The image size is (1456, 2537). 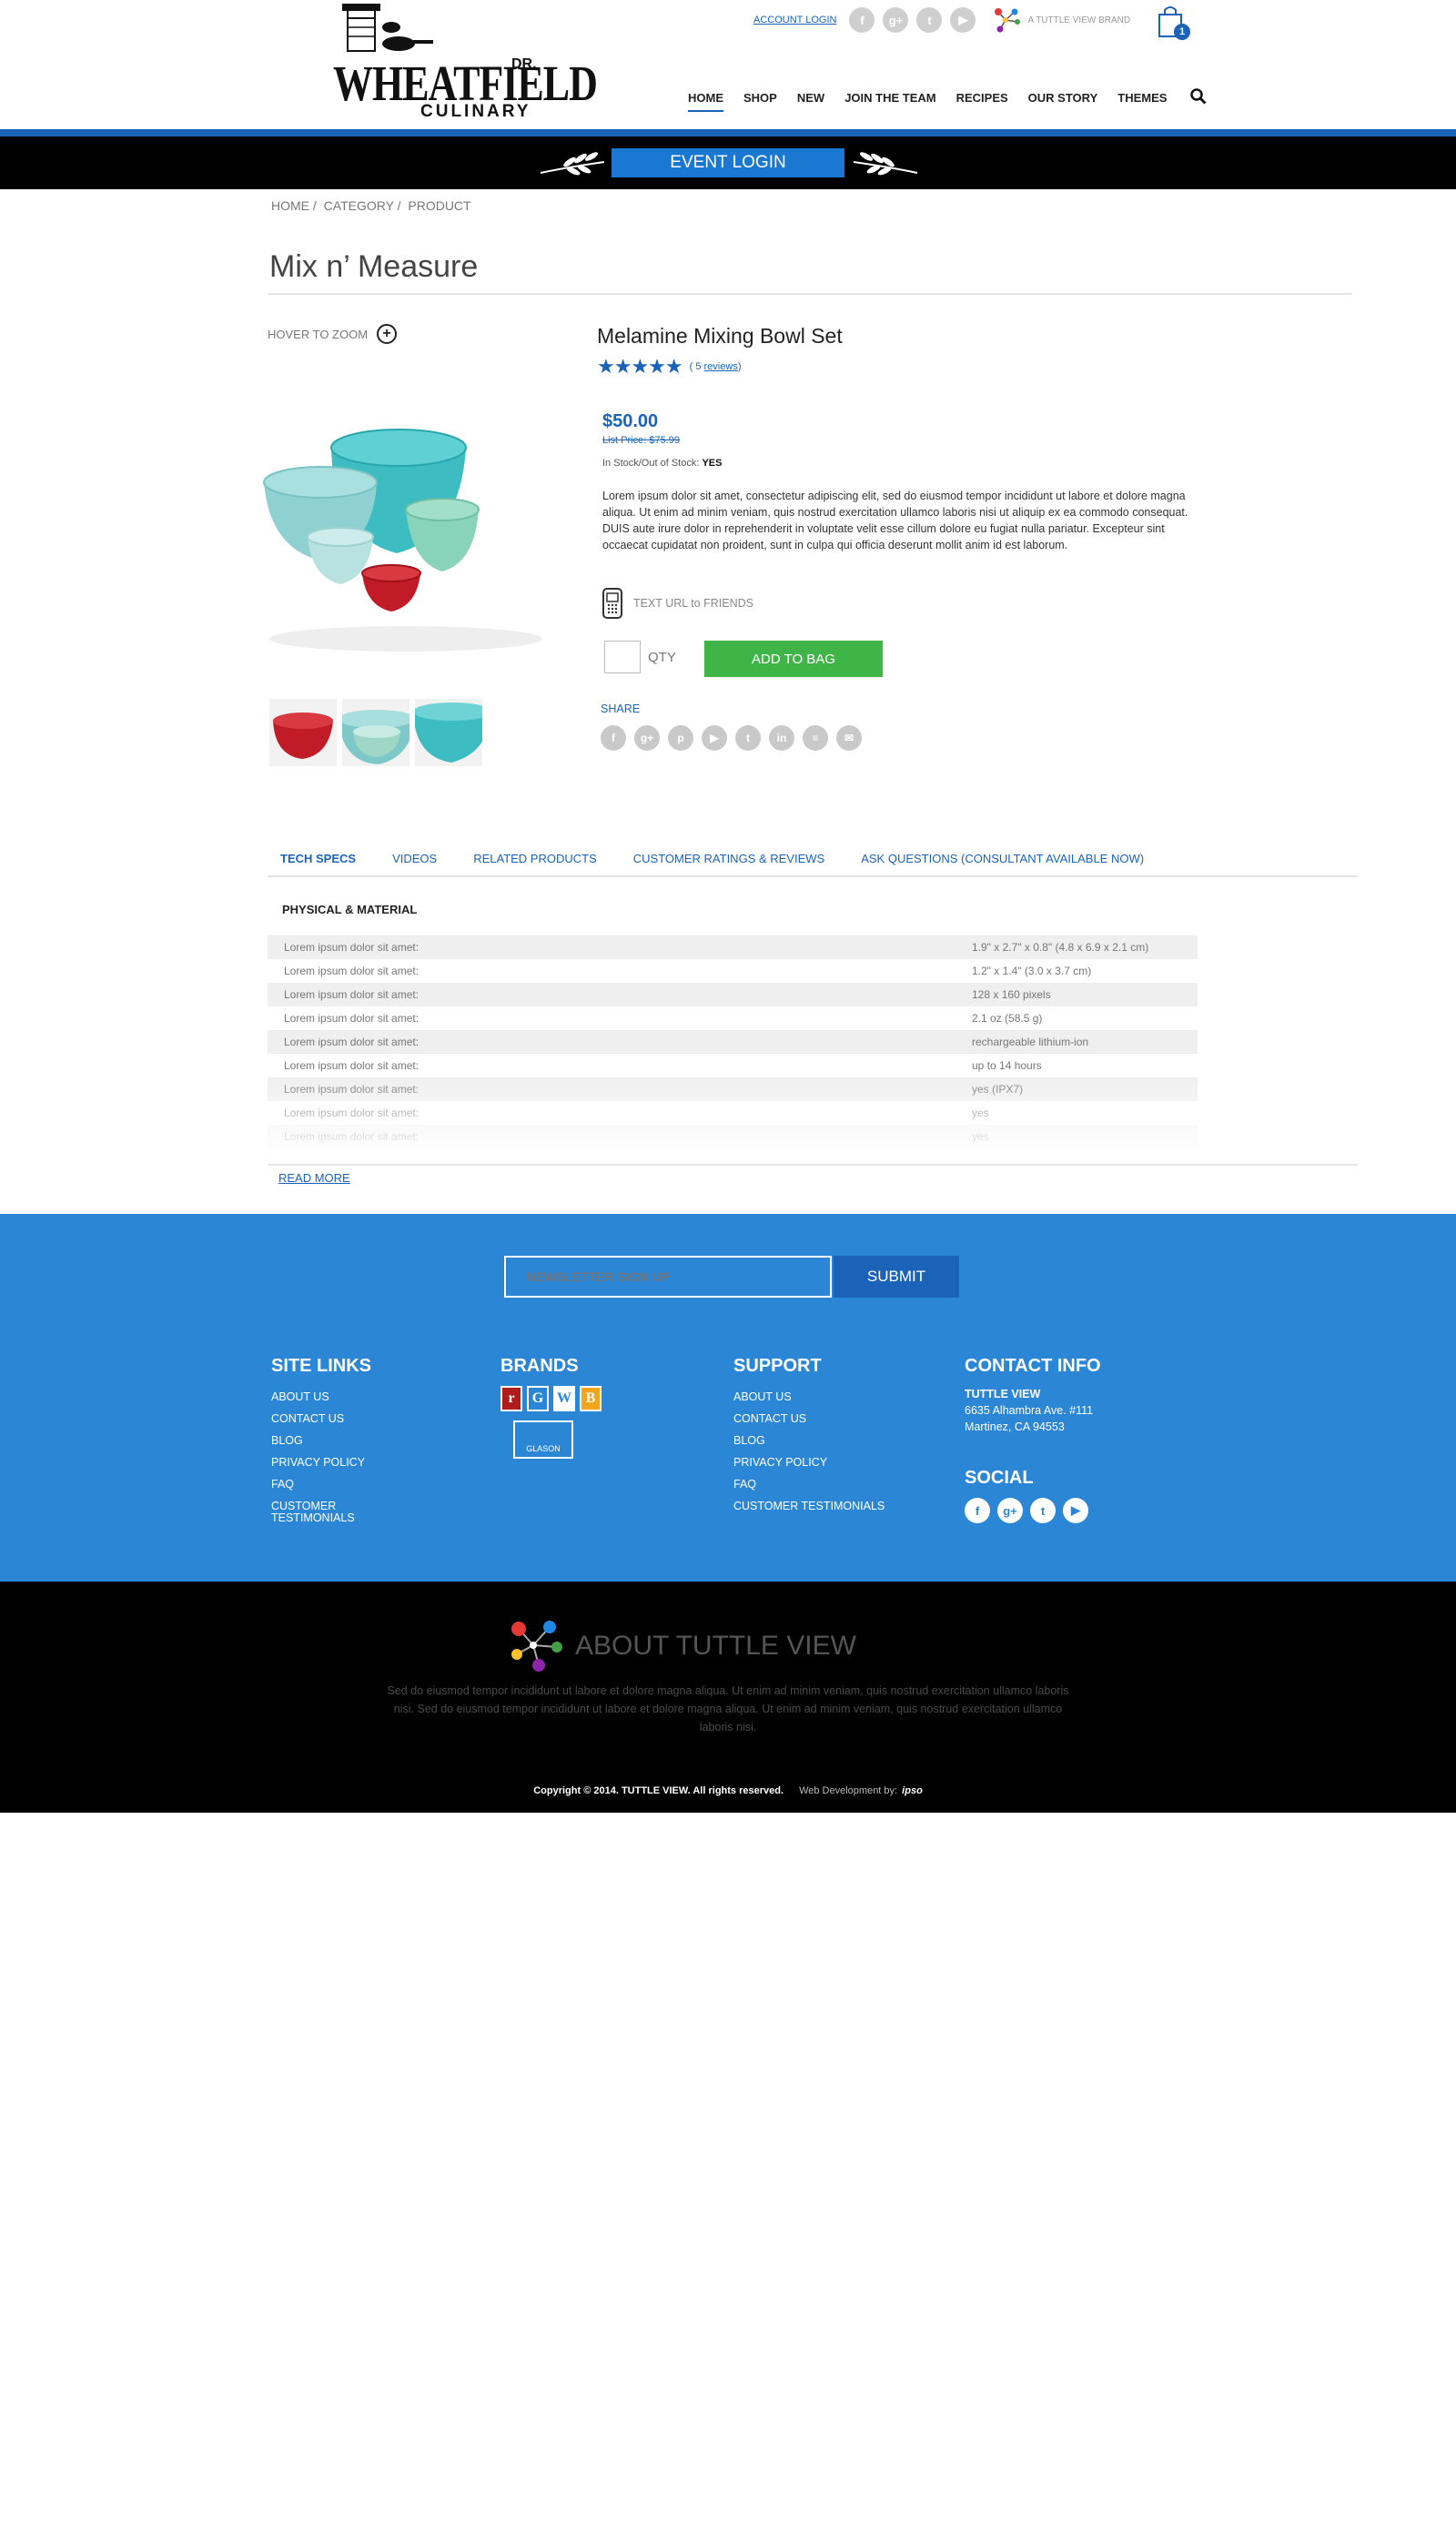 What do you see at coordinates (314, 1178) in the screenshot?
I see `read-more-link: READ MORE` at bounding box center [314, 1178].